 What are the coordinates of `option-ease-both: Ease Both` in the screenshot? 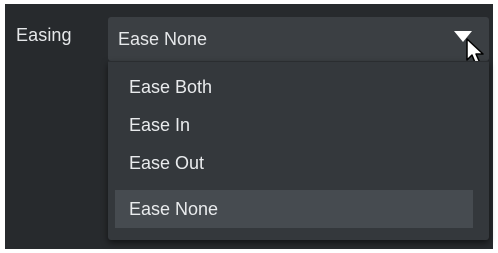 It's located at (294, 87).